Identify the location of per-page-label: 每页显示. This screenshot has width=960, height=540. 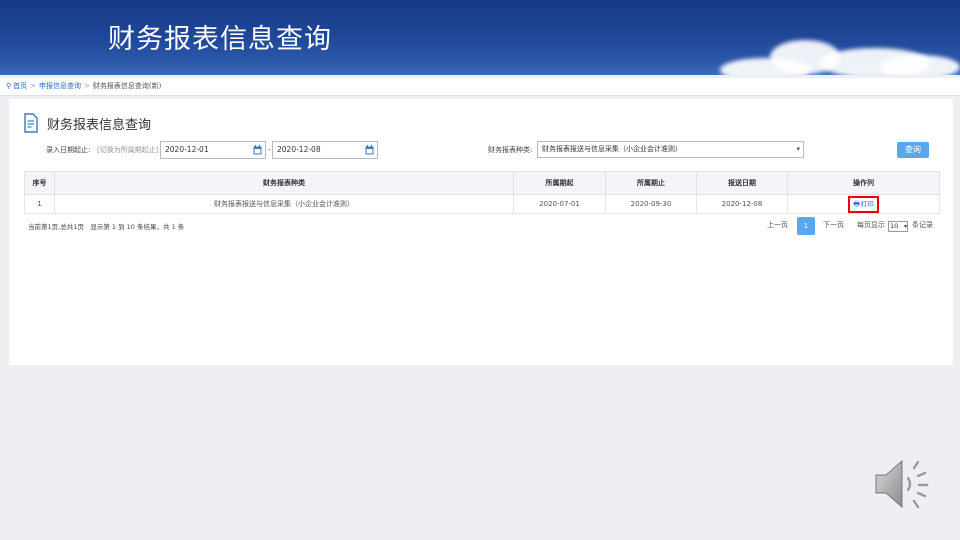
(871, 225).